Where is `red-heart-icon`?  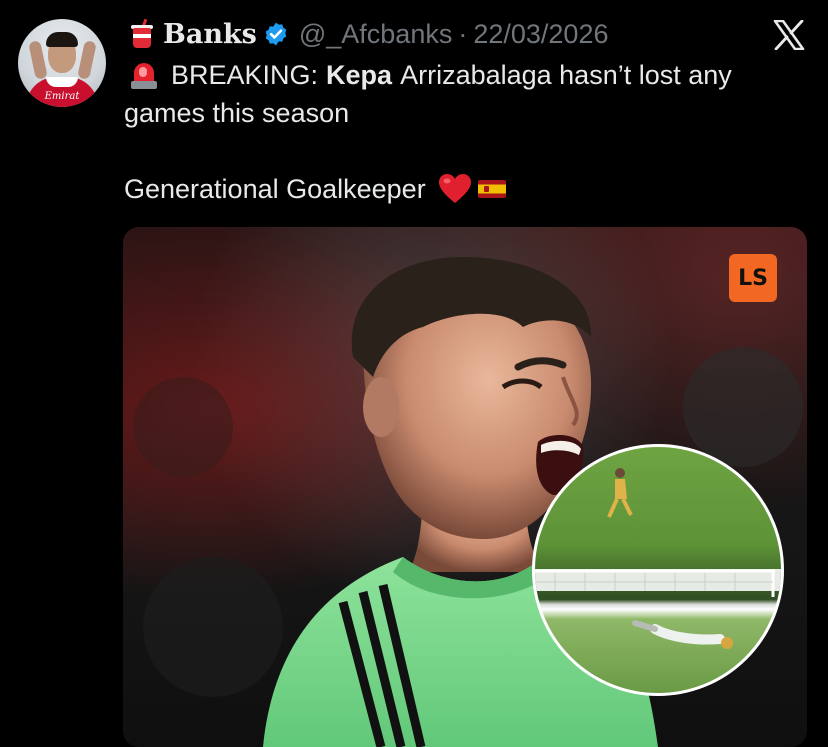
red-heart-icon is located at coordinates (454, 188).